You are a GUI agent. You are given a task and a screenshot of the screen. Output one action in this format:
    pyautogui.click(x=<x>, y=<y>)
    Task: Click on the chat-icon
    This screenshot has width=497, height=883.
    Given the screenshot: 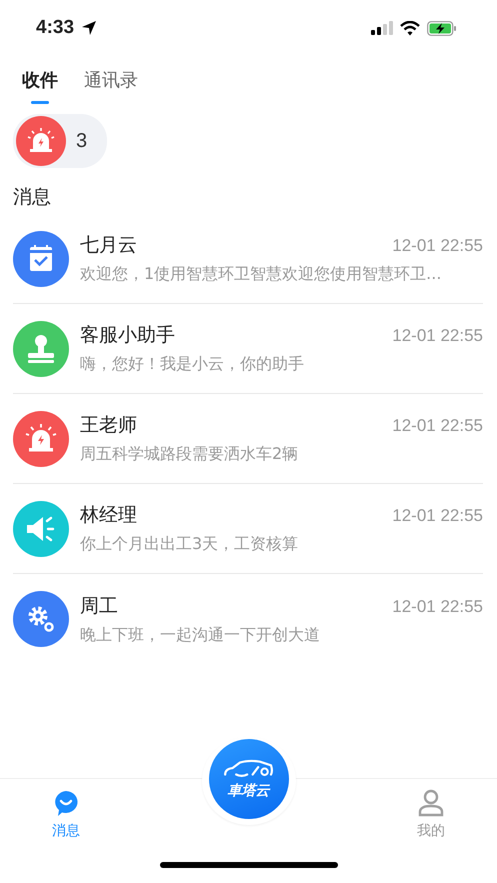 What is the action you would take?
    pyautogui.click(x=66, y=803)
    